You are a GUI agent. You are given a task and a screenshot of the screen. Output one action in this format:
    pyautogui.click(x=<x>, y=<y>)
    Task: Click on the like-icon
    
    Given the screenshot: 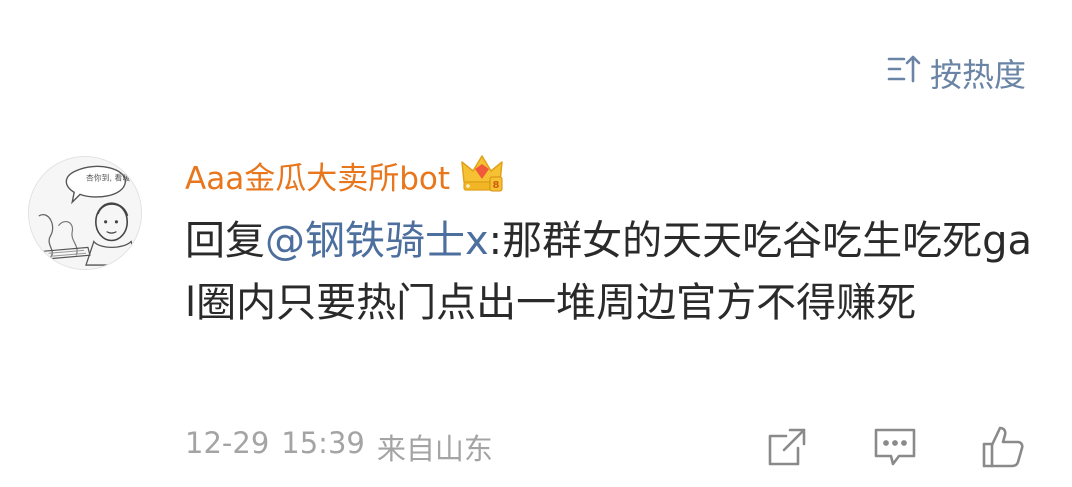 What is the action you would take?
    pyautogui.click(x=1003, y=447)
    